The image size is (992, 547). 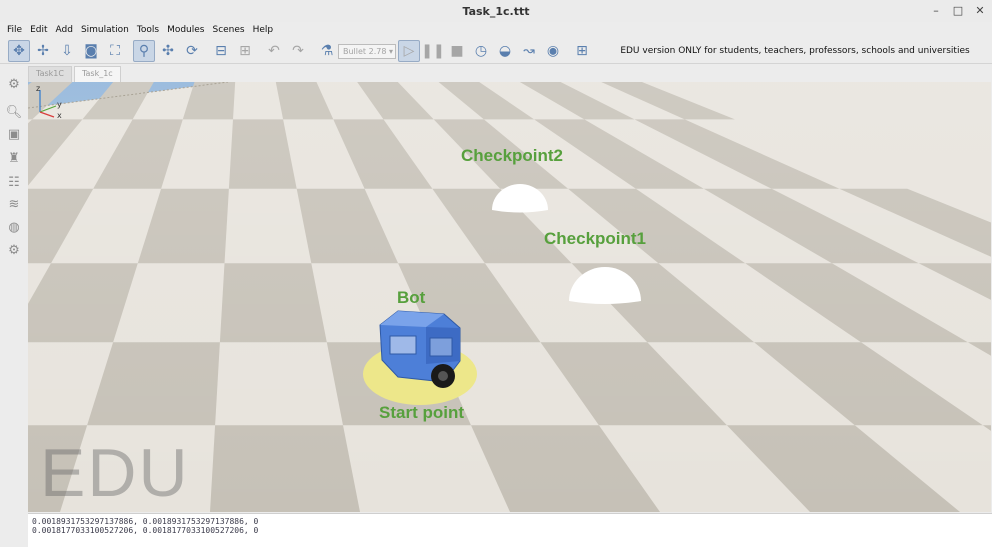 I want to click on close-button: ✕, so click(x=980, y=11).